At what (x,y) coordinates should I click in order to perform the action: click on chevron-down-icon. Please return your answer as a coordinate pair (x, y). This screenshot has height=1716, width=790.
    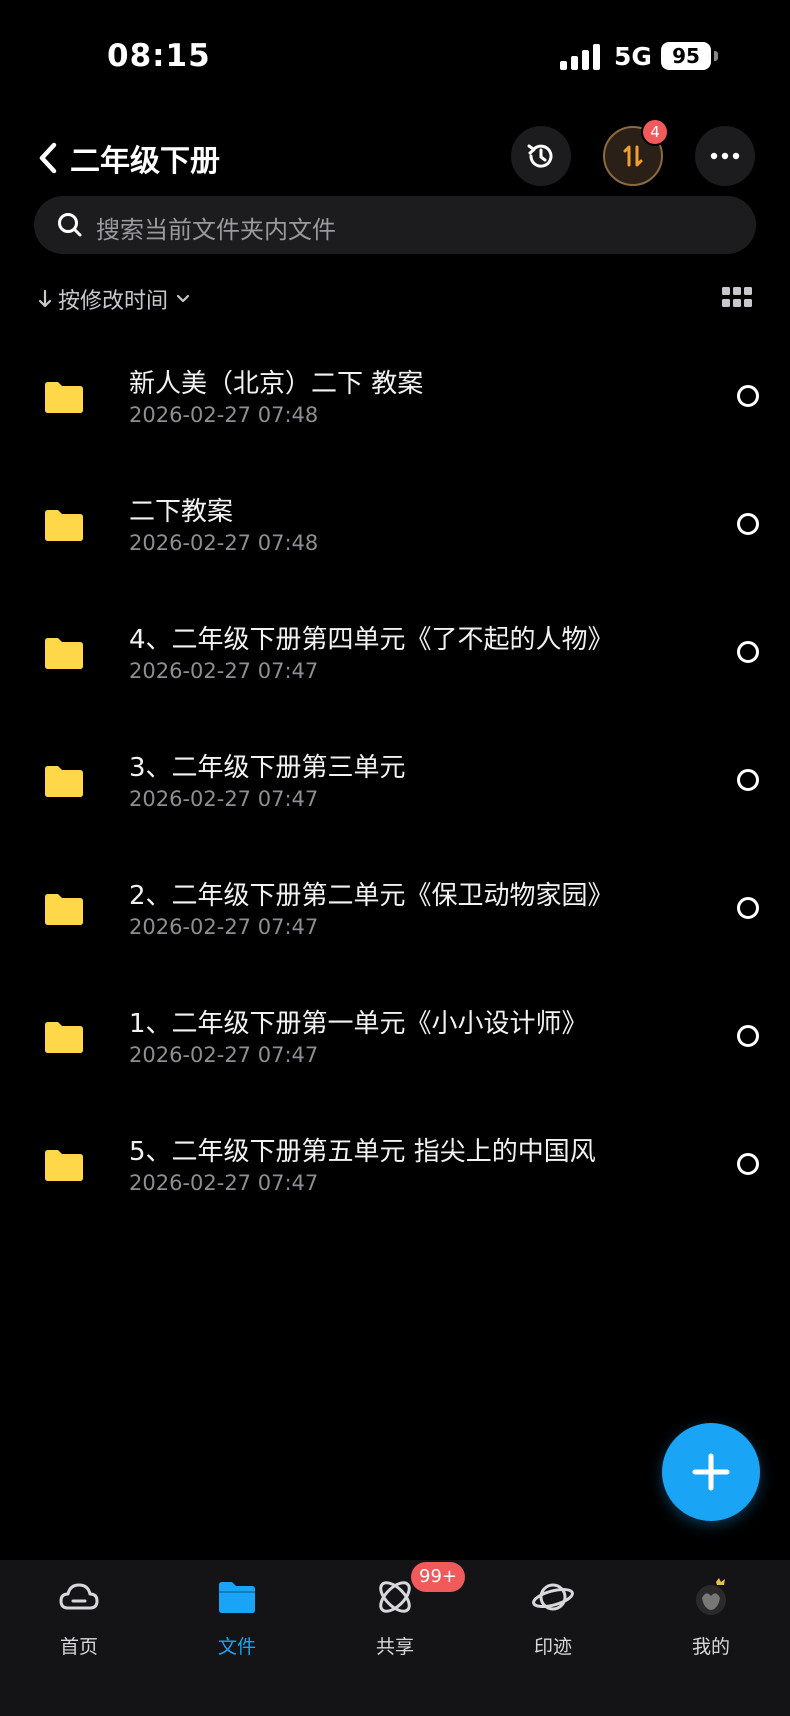
    Looking at the image, I should click on (183, 298).